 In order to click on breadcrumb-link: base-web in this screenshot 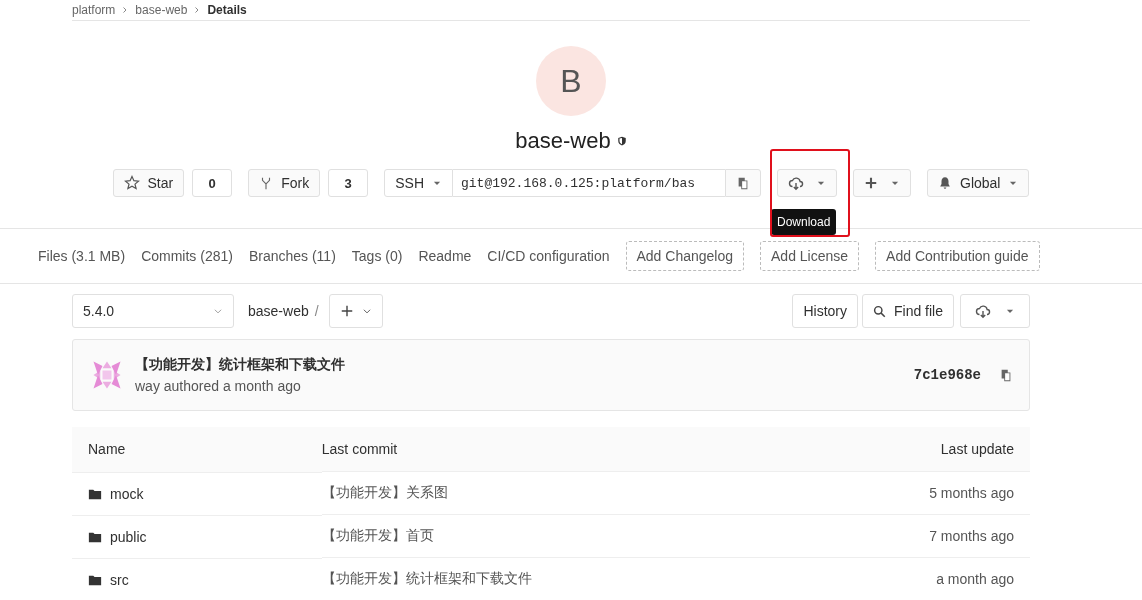, I will do `click(161, 10)`.